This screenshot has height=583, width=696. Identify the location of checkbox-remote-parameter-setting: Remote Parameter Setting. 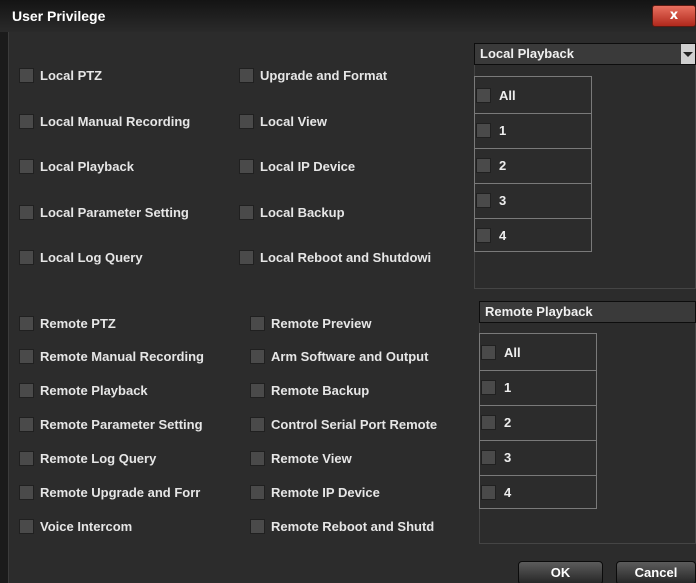
(131, 424).